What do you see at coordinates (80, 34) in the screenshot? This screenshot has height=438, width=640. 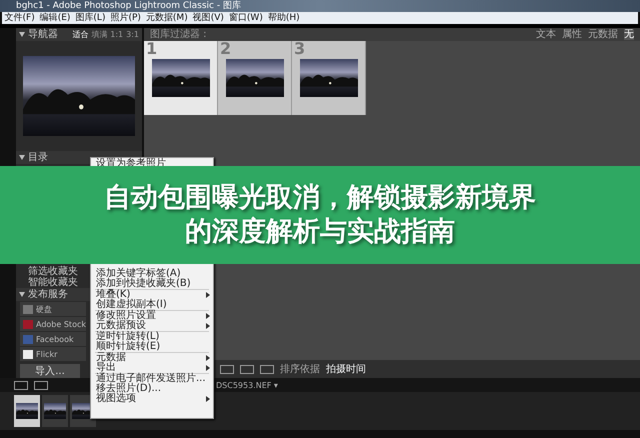 I see `zoom-option: 适合` at bounding box center [80, 34].